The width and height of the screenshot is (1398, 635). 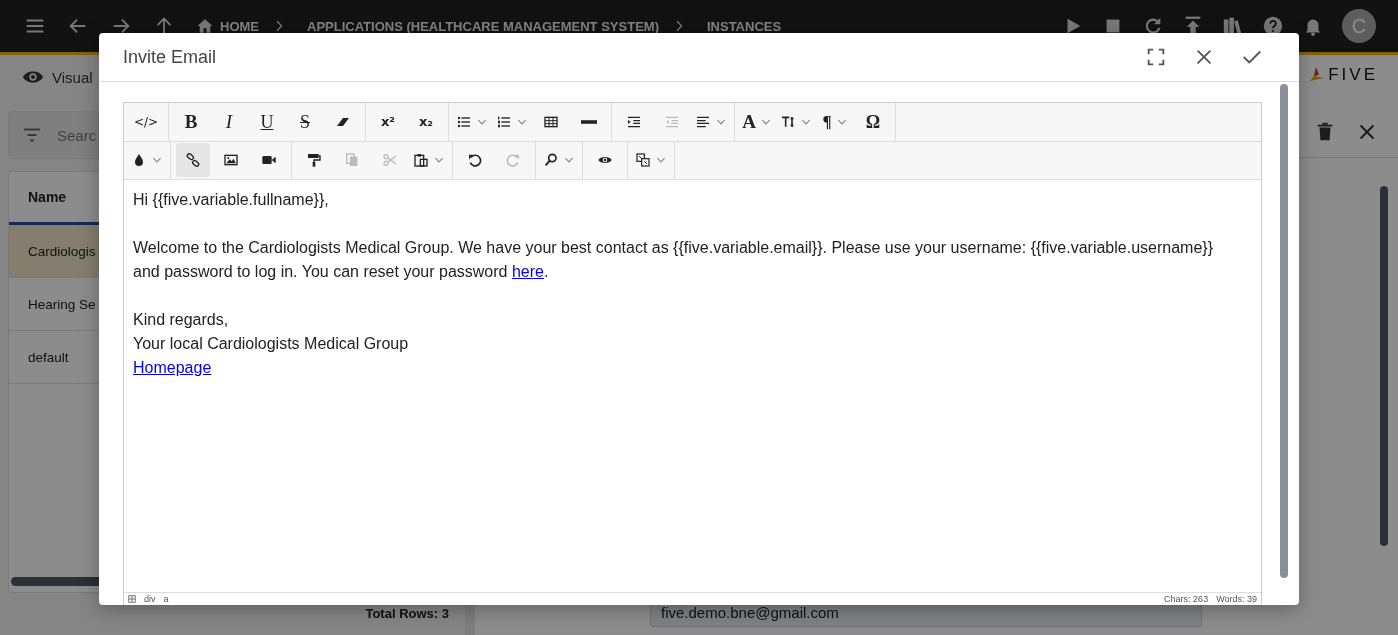 What do you see at coordinates (181, 320) in the screenshot?
I see `paragraph: Kind regards,` at bounding box center [181, 320].